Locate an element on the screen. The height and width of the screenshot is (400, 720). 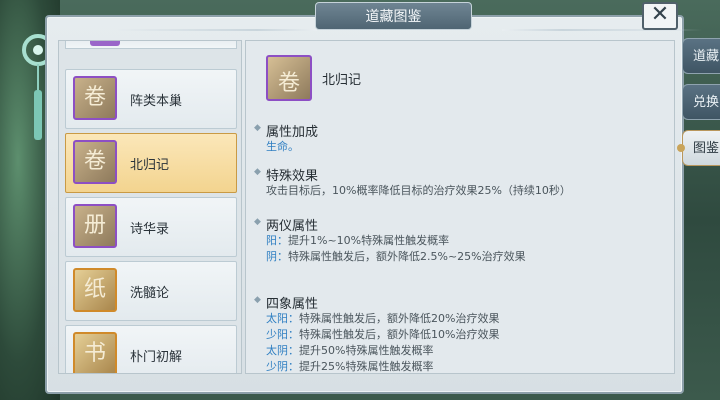
list-item-label: 诗华录 is located at coordinates (150, 229).